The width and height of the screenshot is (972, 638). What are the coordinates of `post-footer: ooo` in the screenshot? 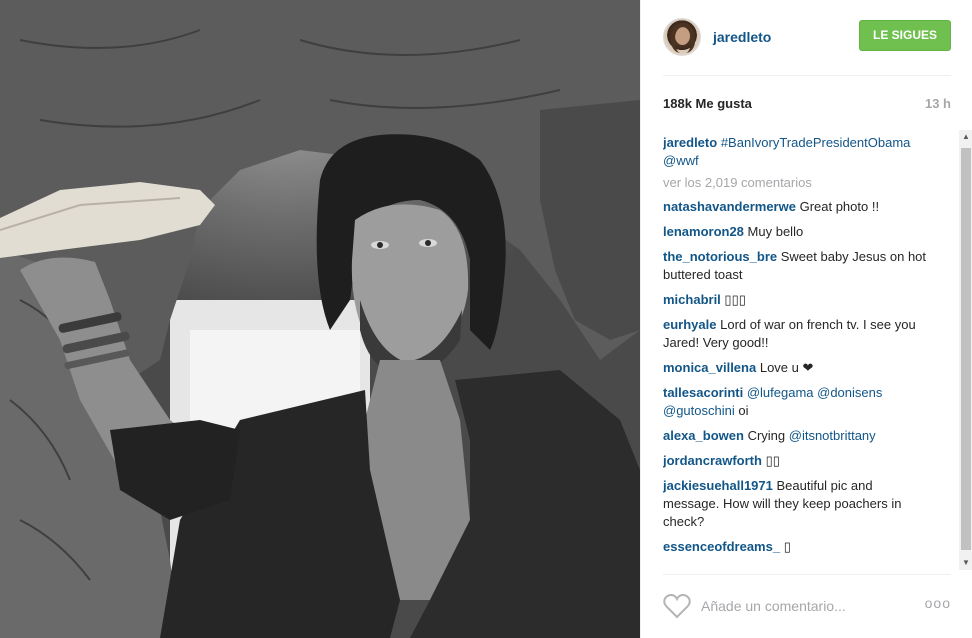 It's located at (807, 606).